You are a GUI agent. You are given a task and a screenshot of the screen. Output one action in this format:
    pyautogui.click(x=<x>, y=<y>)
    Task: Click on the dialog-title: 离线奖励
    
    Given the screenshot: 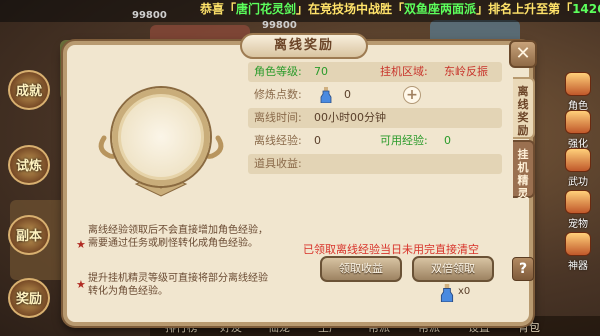 What is the action you would take?
    pyautogui.click(x=304, y=46)
    